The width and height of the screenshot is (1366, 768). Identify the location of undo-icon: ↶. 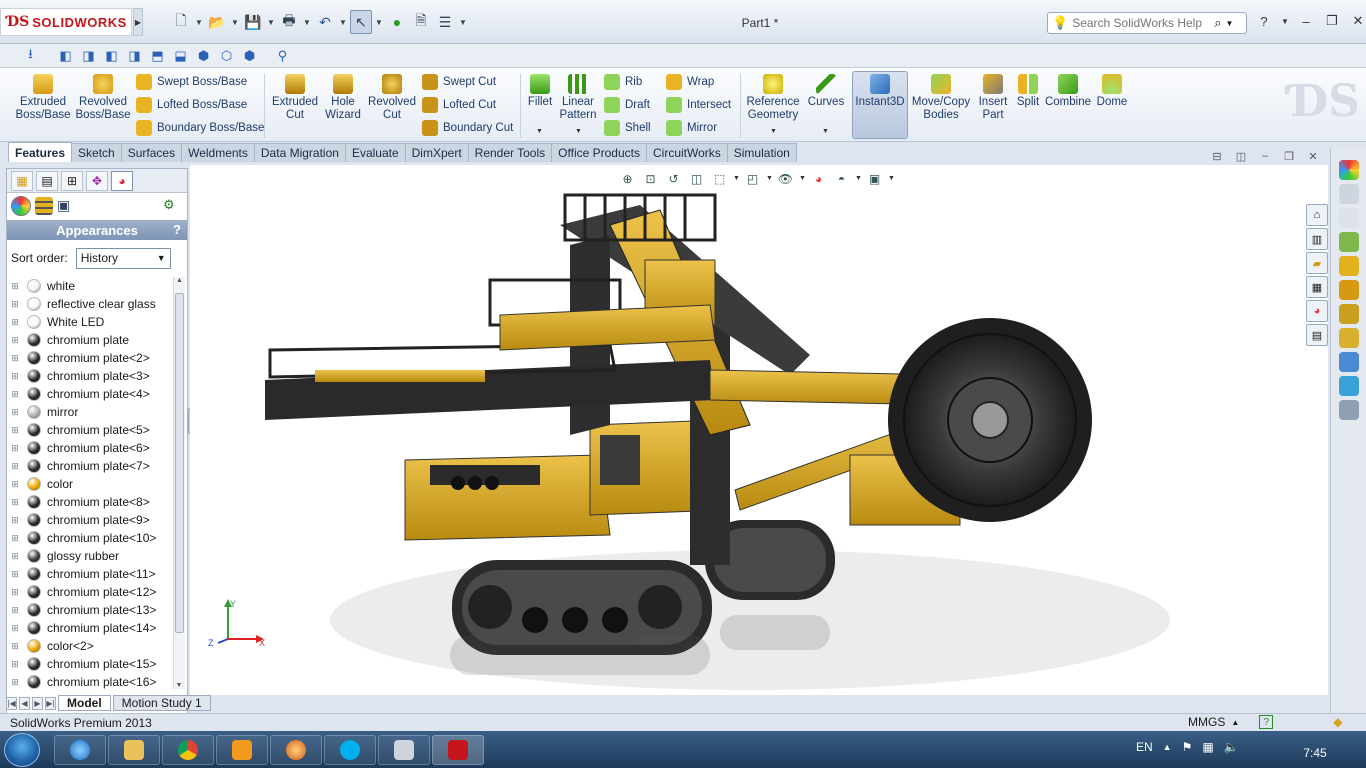
(325, 22).